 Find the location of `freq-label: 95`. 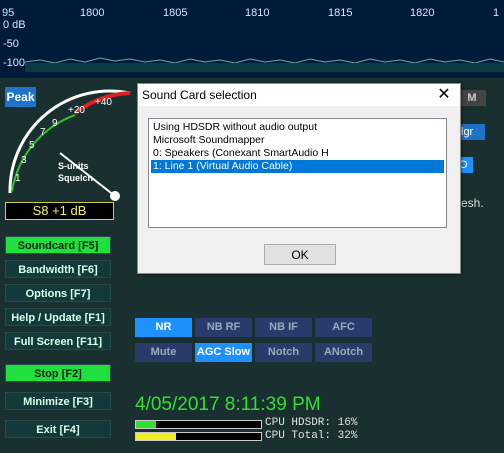

freq-label: 95 is located at coordinates (8, 13).